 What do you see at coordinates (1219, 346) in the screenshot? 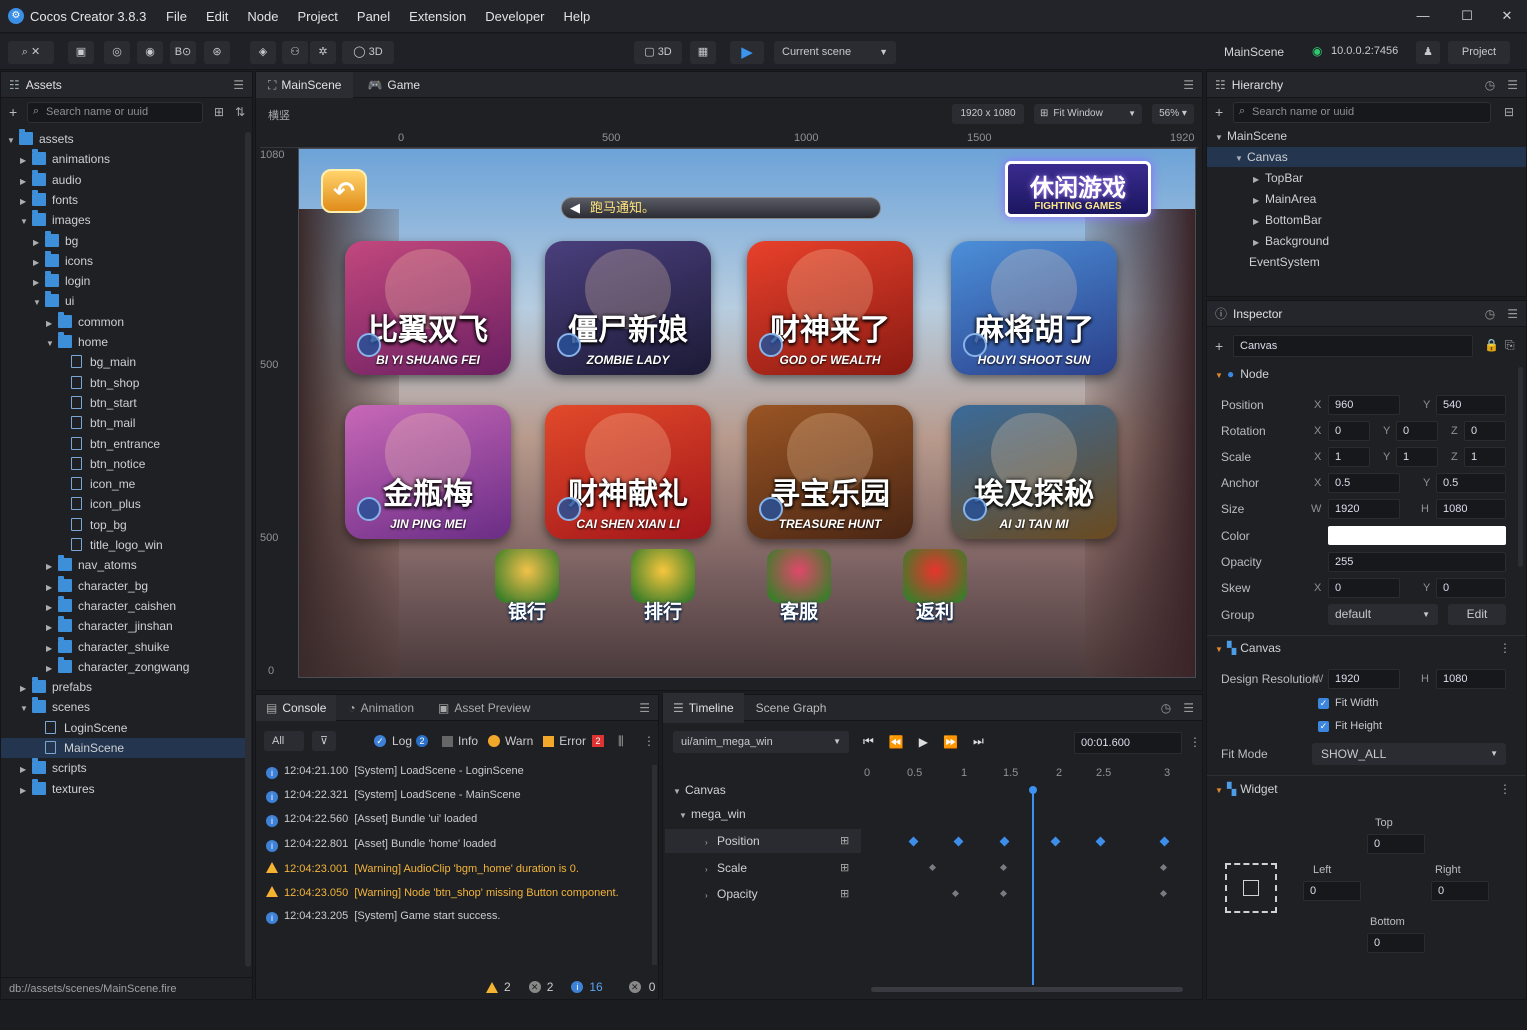
I see `add-component-icon: +` at bounding box center [1219, 346].